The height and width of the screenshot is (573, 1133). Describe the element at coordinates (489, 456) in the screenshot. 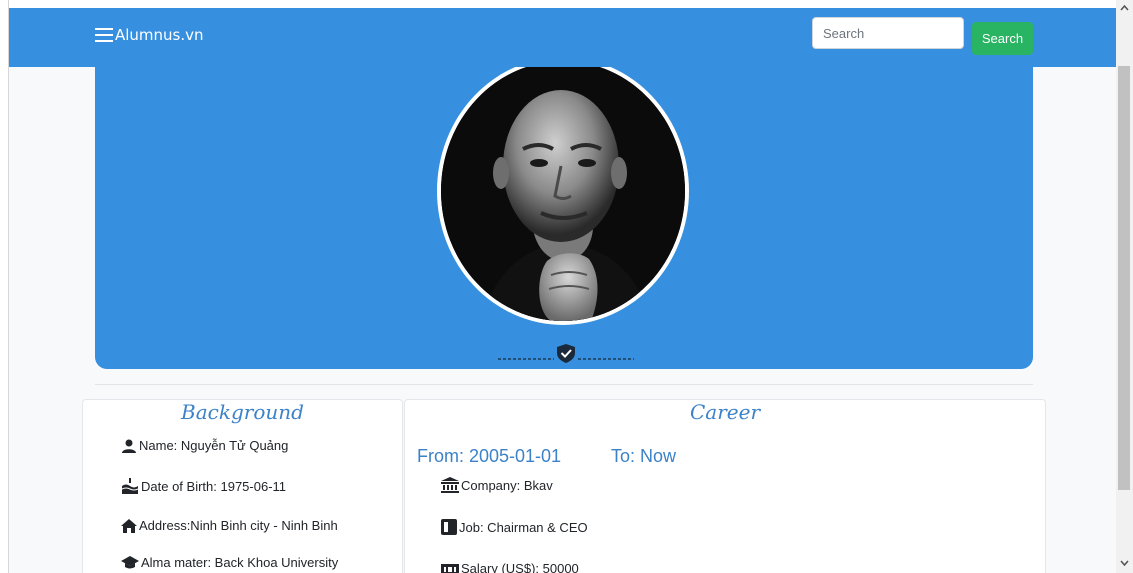

I see `career-from: From: 2005-01-01` at that location.